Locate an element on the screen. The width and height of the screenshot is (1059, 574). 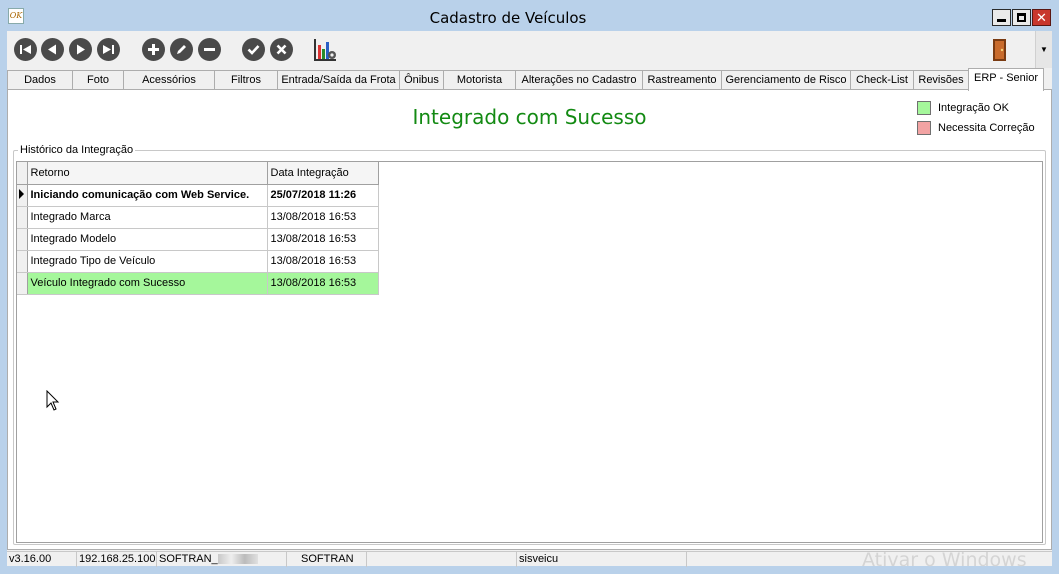
minimize-button is located at coordinates (1001, 17).